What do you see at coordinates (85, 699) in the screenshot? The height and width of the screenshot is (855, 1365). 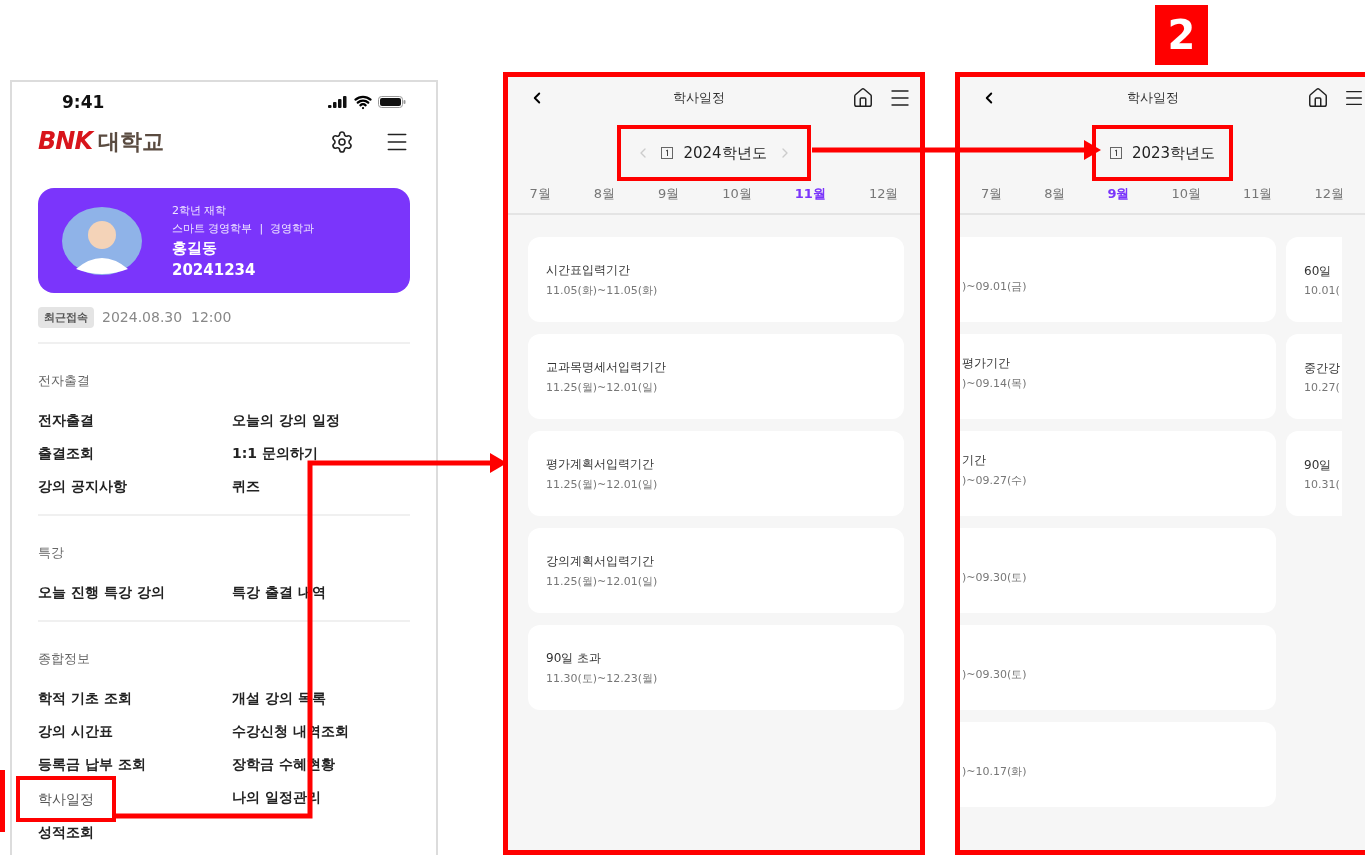 I see `menu-link: 학적 기초 조회` at bounding box center [85, 699].